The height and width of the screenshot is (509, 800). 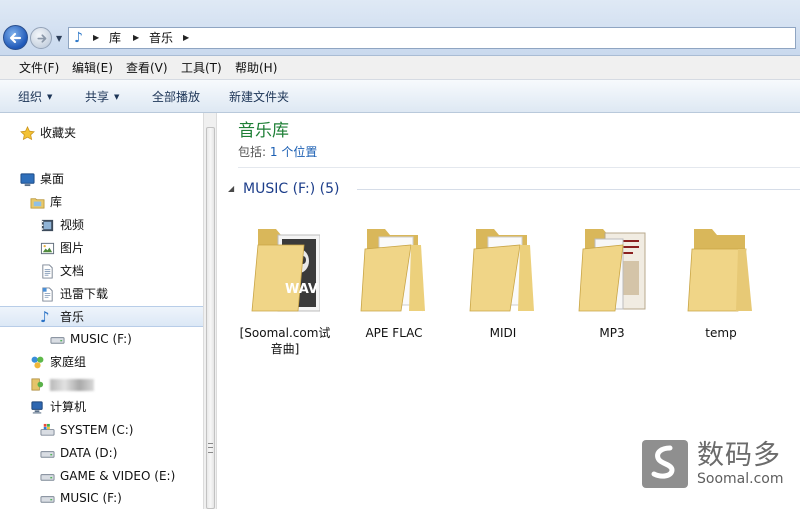 I want to click on homegroup-icon, so click(x=37, y=362).